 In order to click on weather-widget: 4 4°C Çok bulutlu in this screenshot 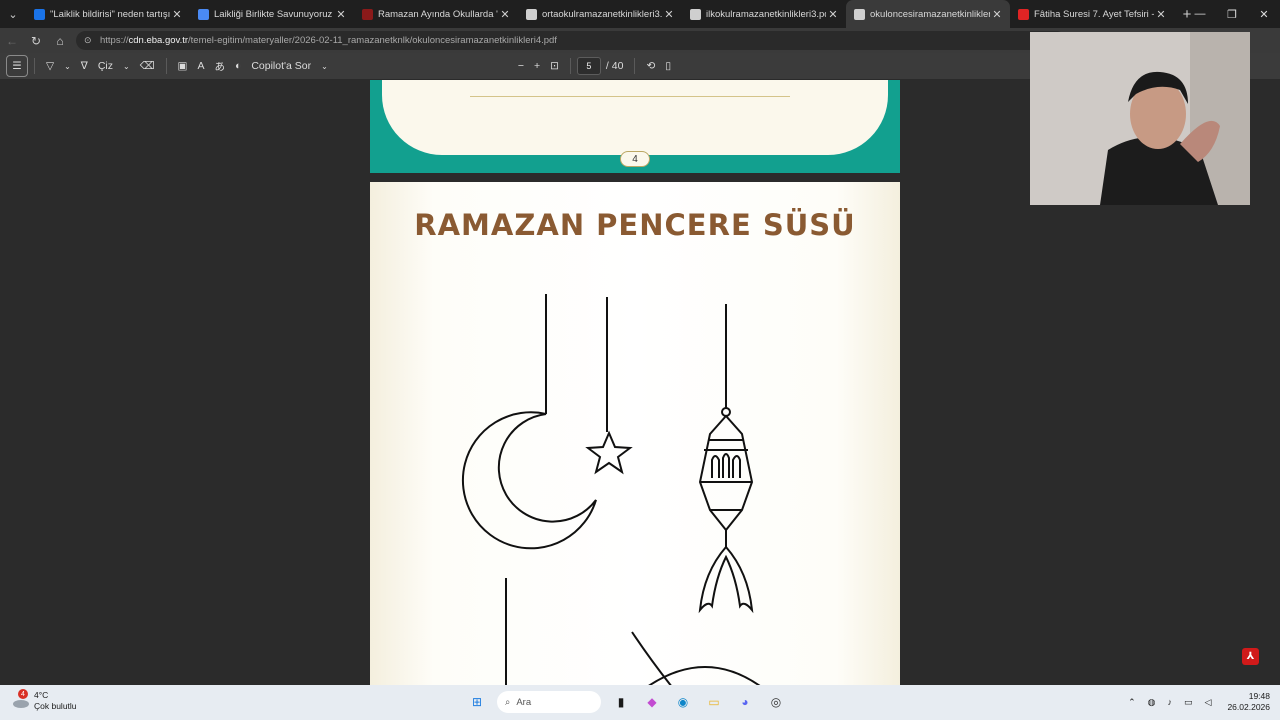, I will do `click(44, 700)`.